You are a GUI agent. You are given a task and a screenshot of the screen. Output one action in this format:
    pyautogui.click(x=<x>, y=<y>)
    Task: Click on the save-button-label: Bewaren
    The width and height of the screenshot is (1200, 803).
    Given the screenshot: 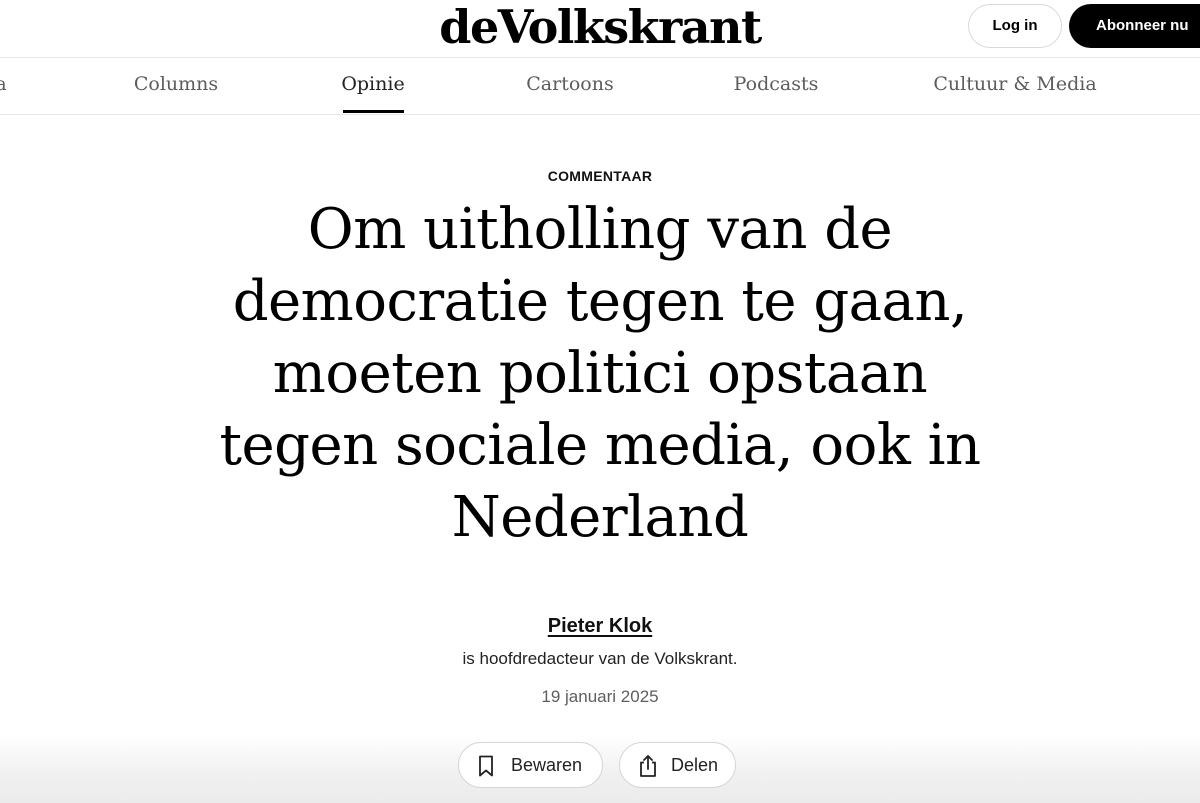 What is the action you would take?
    pyautogui.click(x=547, y=765)
    